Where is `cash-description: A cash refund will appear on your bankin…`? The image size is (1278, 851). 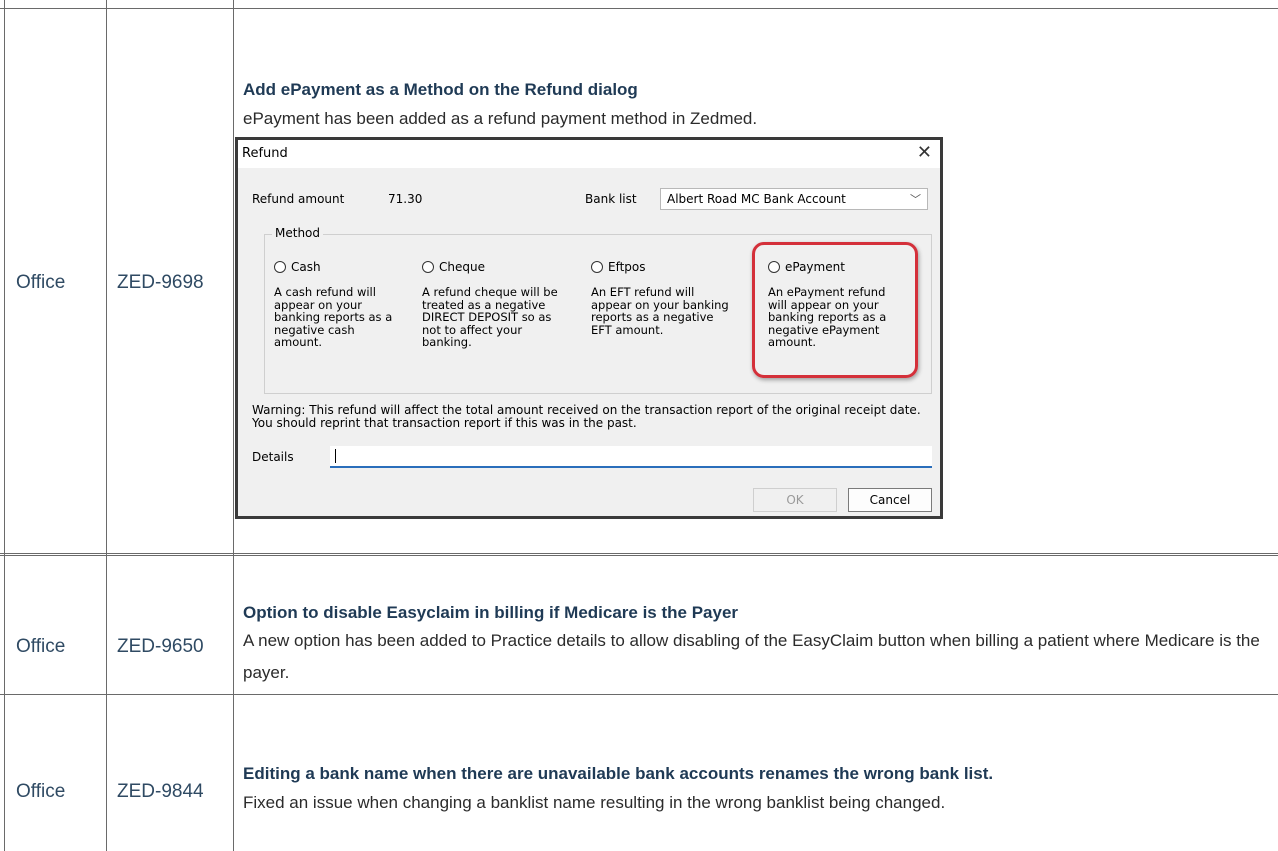 cash-description: A cash refund will appear on your bankin… is located at coordinates (333, 317).